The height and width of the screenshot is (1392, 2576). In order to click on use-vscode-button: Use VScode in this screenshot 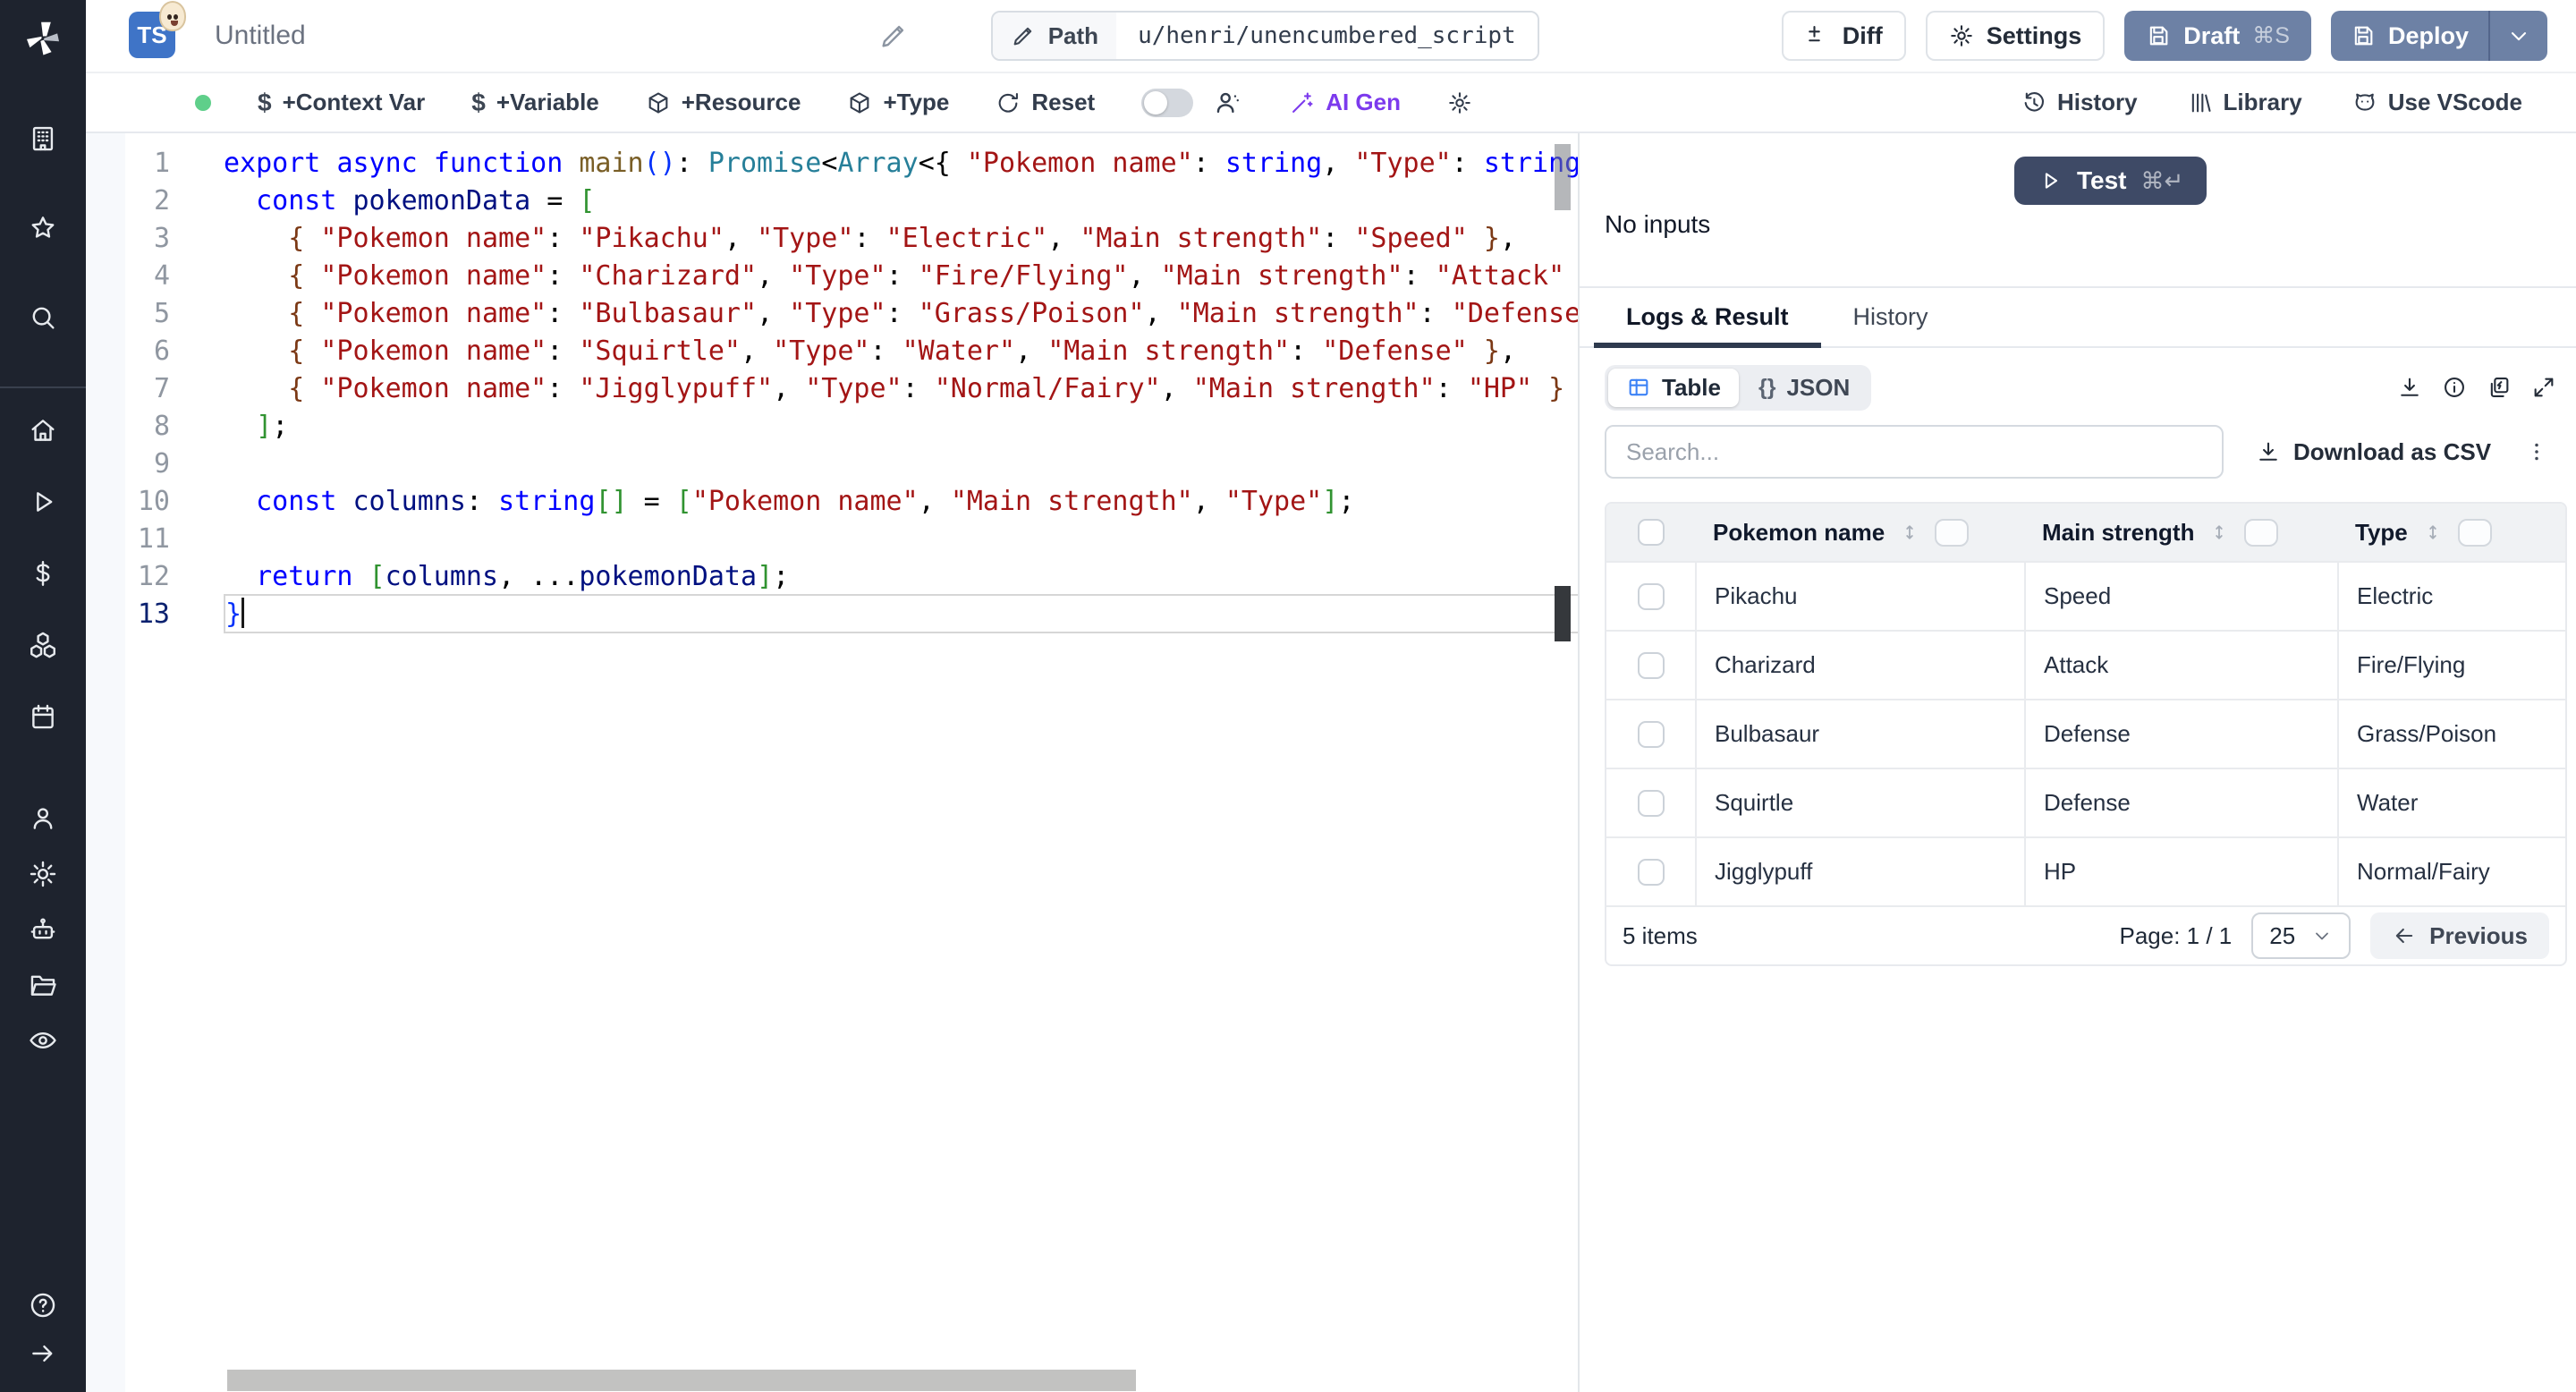, I will do `click(2437, 102)`.